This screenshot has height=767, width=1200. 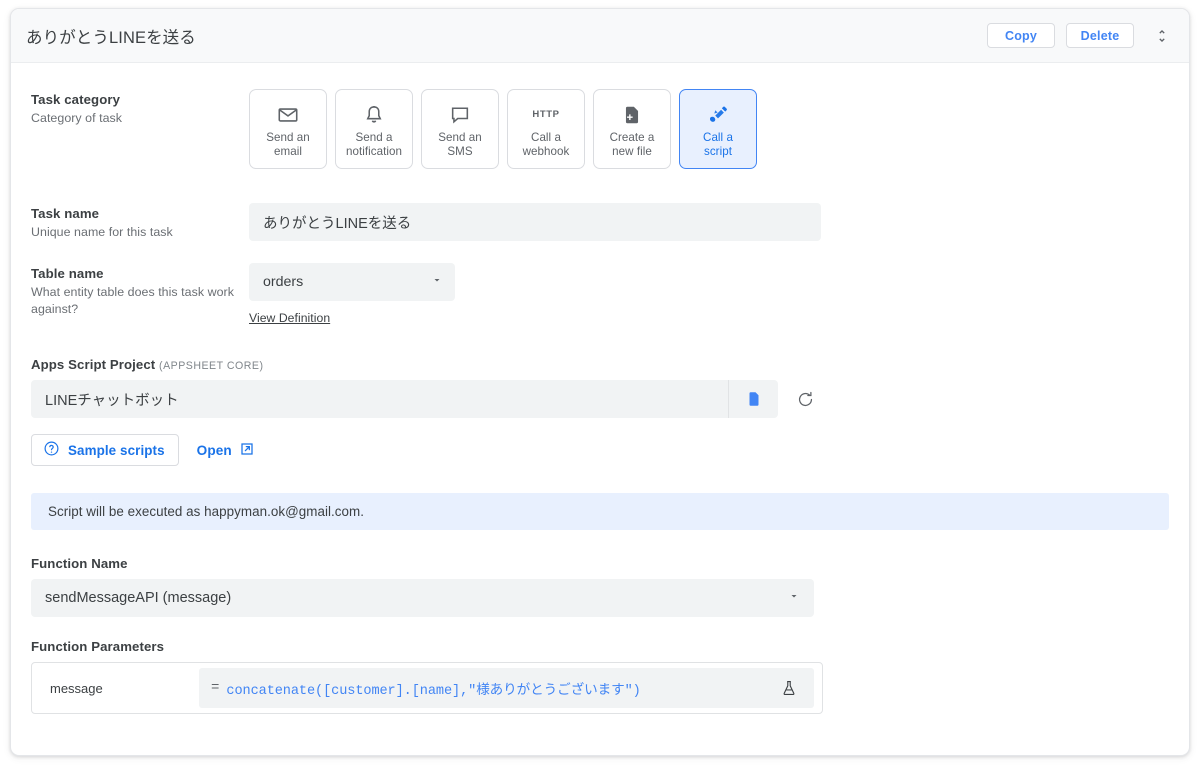 I want to click on tile-send-an-email: Send an email, so click(x=288, y=129).